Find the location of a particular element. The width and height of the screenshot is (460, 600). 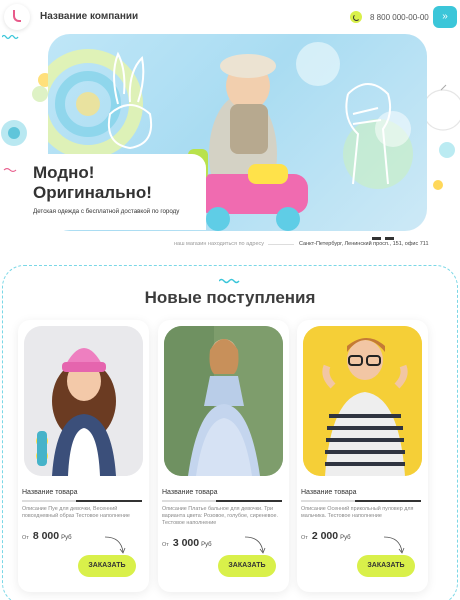

wave-decoration-icon is located at coordinates (229, 281).